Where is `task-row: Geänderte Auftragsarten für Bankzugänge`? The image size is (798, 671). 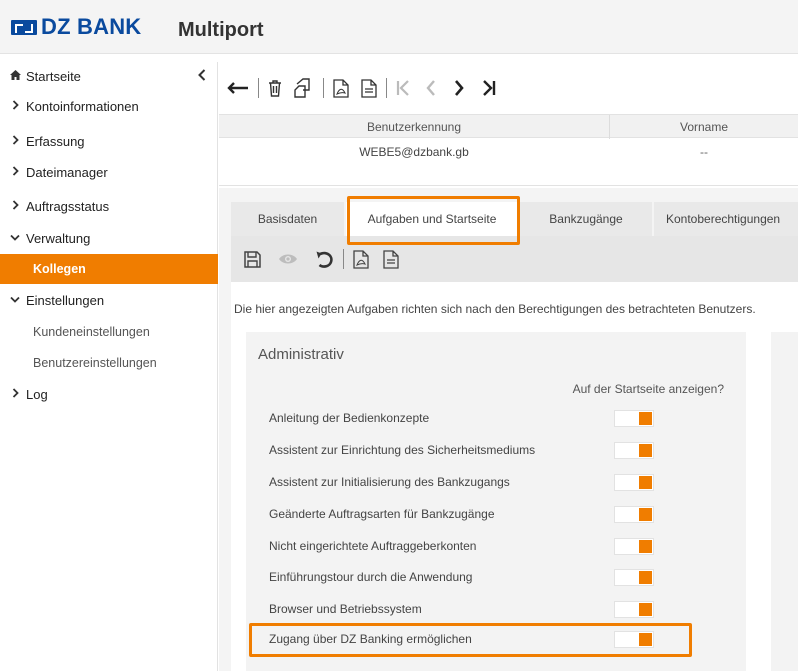
task-row: Geänderte Auftragsarten für Bankzugänge is located at coordinates (496, 515).